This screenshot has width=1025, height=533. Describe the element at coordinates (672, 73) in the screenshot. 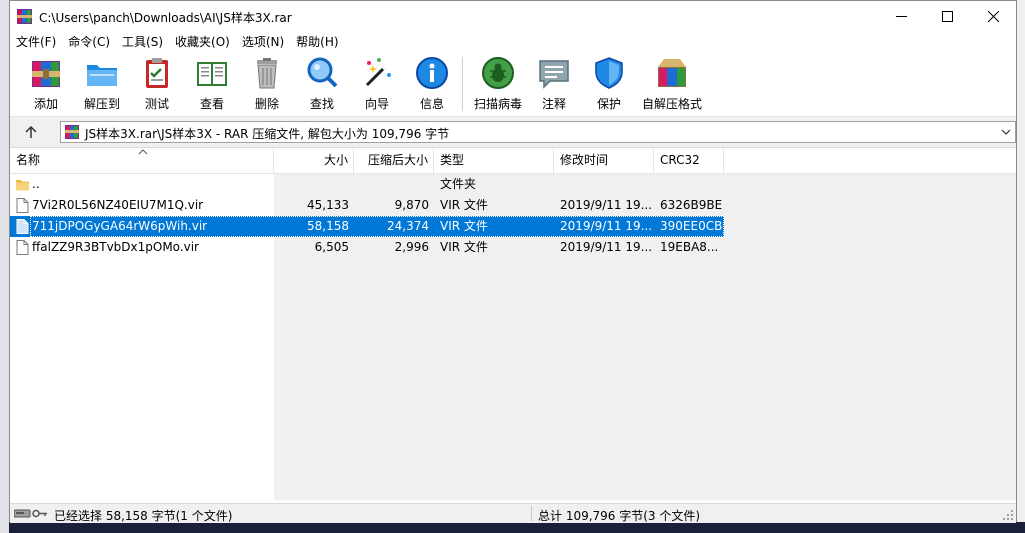

I see `sfx-box-icon` at that location.